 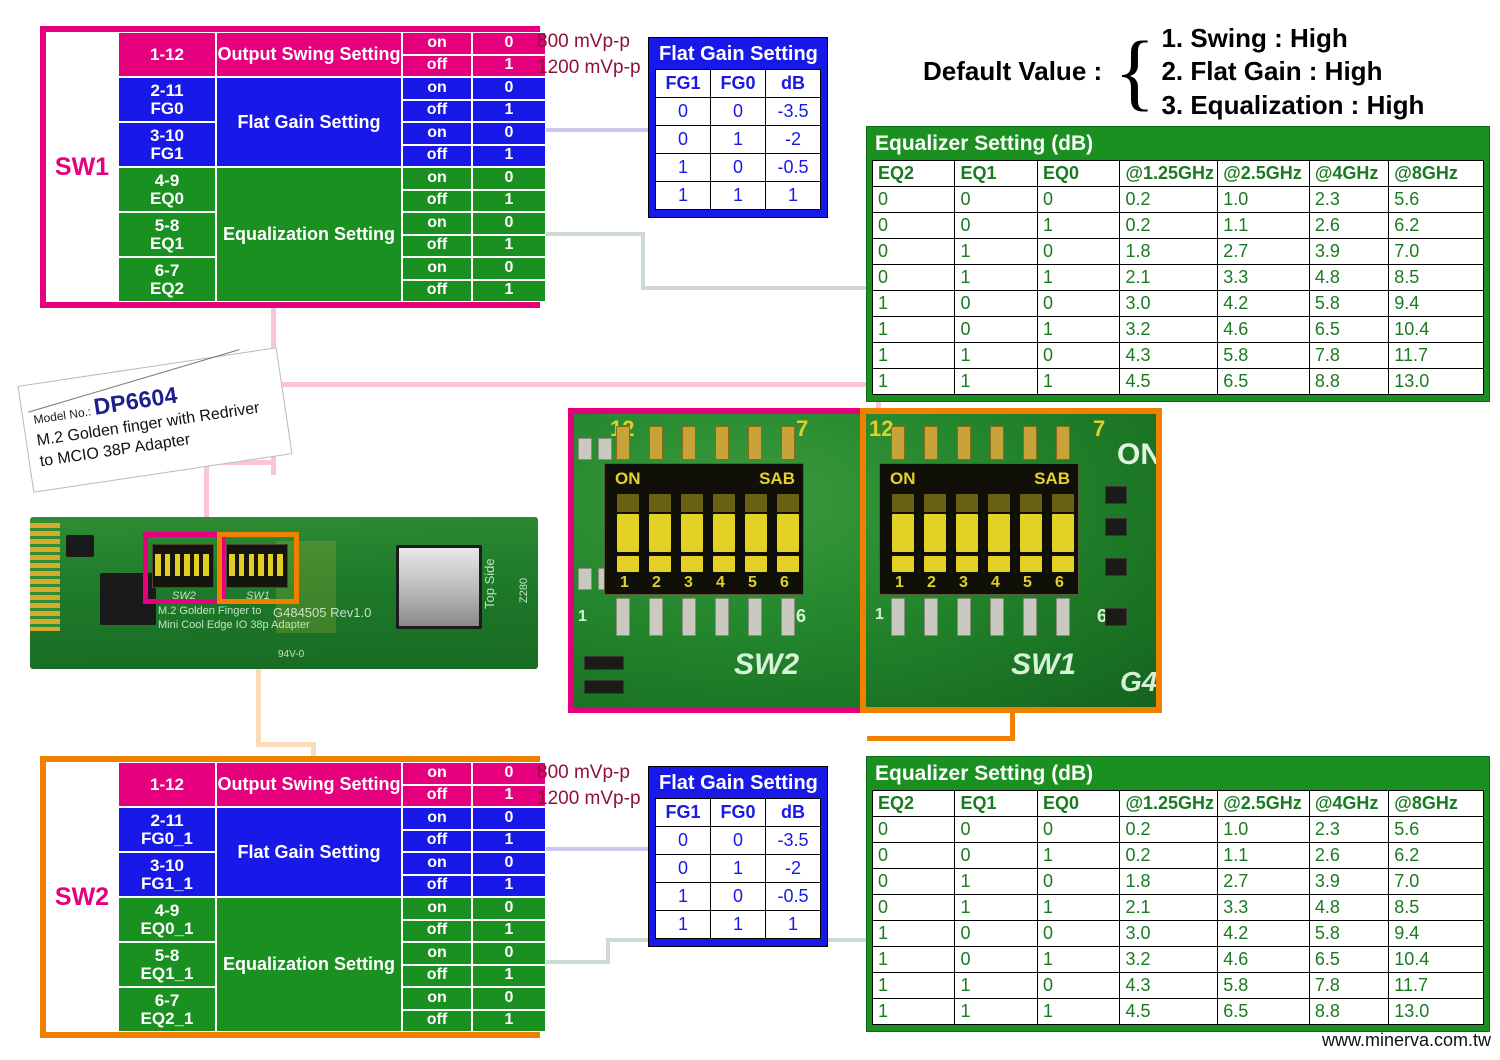 What do you see at coordinates (683, 83) in the screenshot?
I see `col-fg1: FG1` at bounding box center [683, 83].